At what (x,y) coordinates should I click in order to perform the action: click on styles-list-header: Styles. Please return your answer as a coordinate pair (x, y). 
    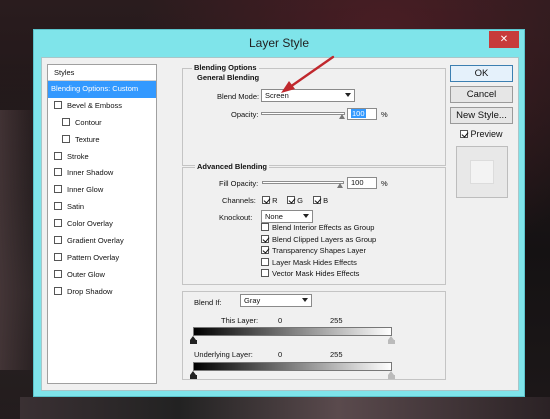
    Looking at the image, I should click on (102, 73).